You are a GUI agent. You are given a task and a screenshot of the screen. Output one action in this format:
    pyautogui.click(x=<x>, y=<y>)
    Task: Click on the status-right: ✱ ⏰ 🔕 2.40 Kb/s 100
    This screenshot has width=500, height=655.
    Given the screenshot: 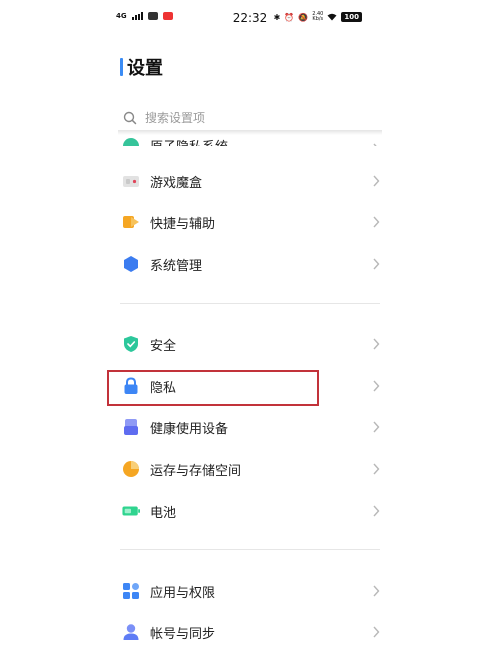 What is the action you would take?
    pyautogui.click(x=318, y=17)
    